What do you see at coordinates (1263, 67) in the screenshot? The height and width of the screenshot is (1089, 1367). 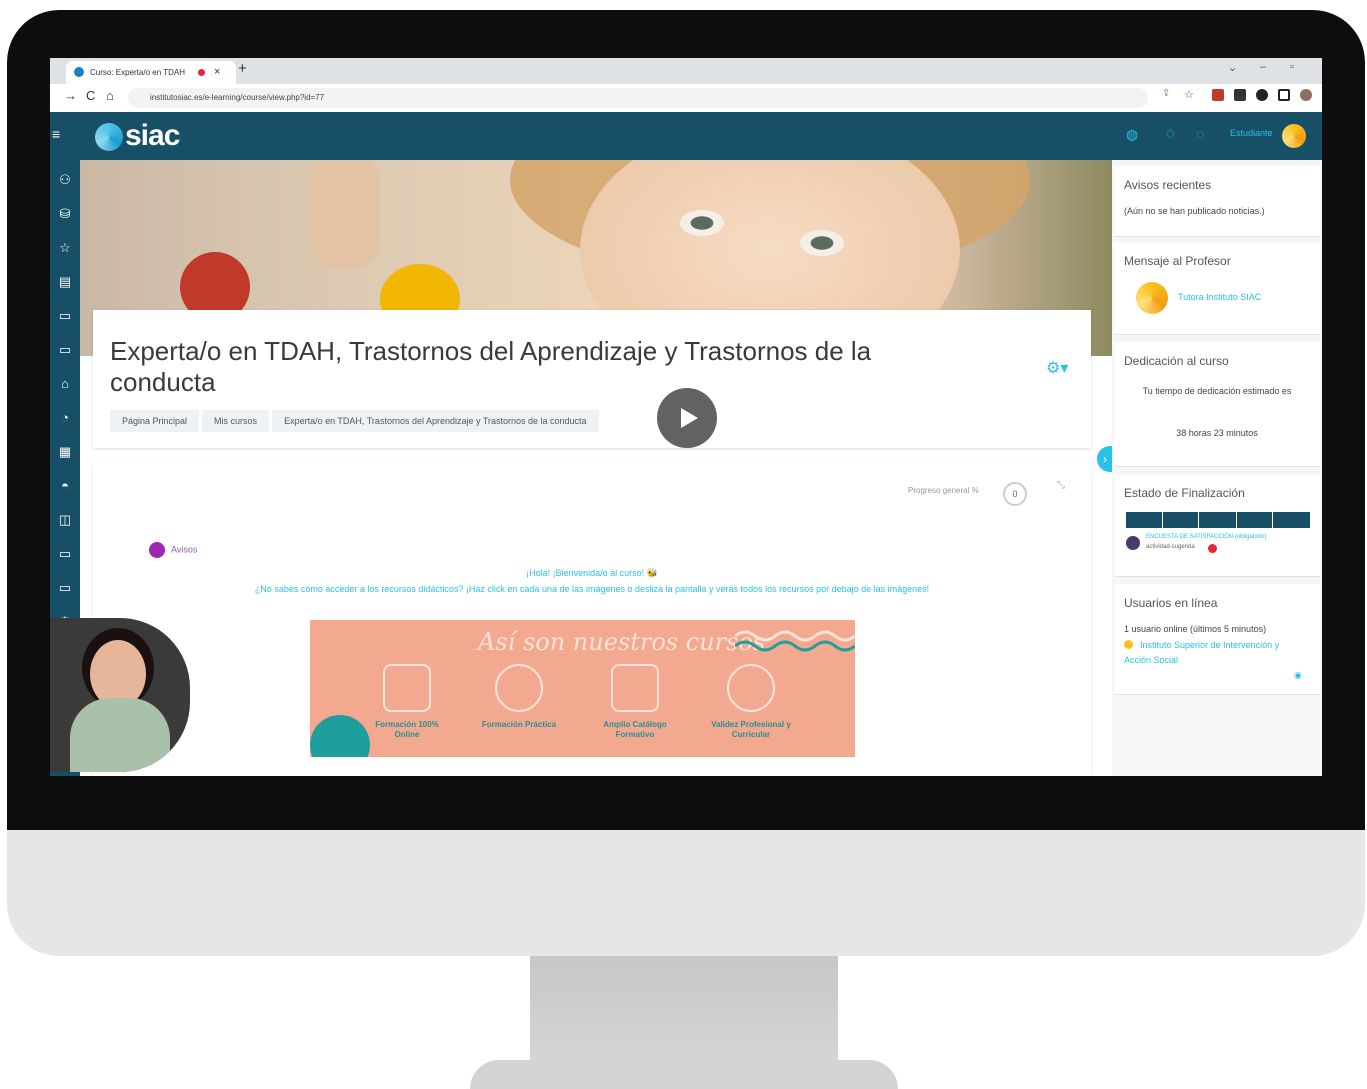 I see `minimize-icon: –` at bounding box center [1263, 67].